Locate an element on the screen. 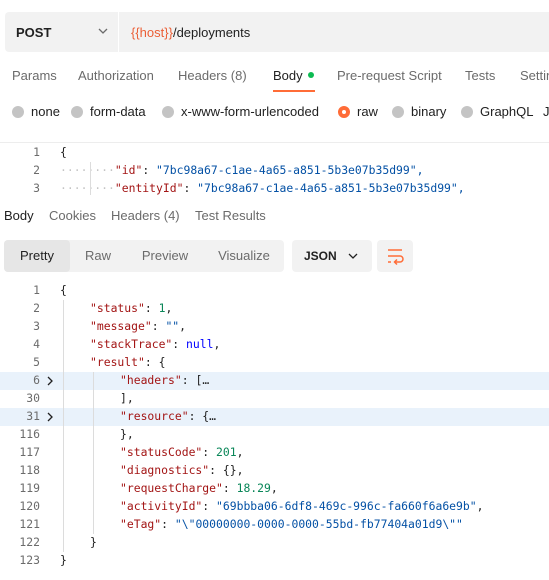 Image resolution: width=549 pixels, height=580 pixels. line-number: 116 is located at coordinates (29, 434).